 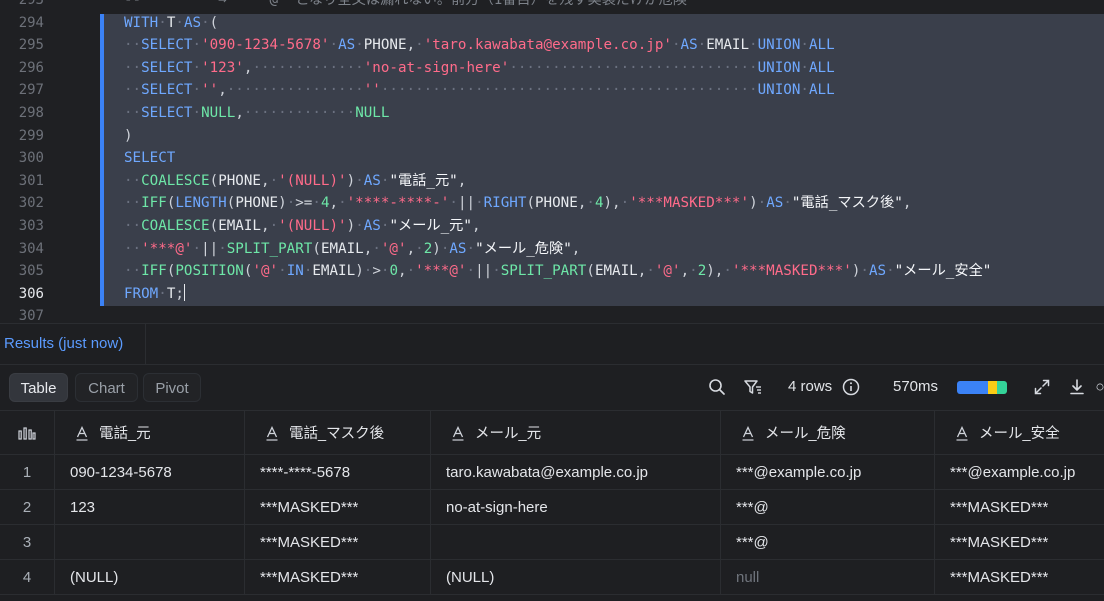 What do you see at coordinates (576, 507) in the screenshot?
I see `table-cell: no-at-sign-here` at bounding box center [576, 507].